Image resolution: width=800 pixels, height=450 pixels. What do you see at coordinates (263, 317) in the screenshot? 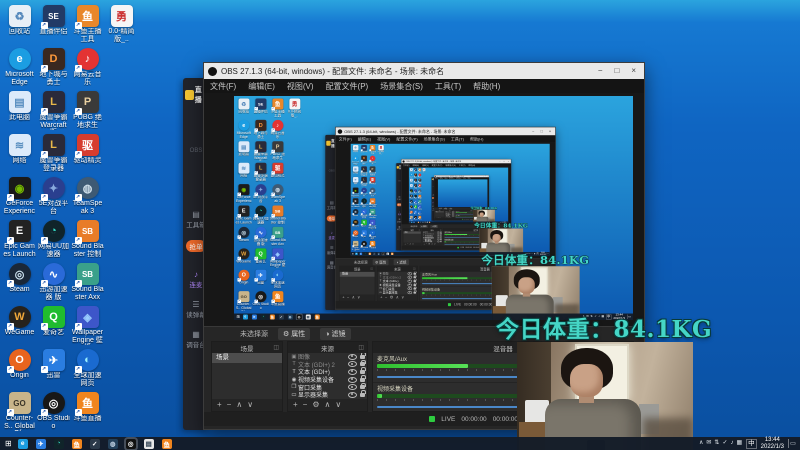
I see `taskbar-app-uu-accelerator: ◔` at bounding box center [263, 317].